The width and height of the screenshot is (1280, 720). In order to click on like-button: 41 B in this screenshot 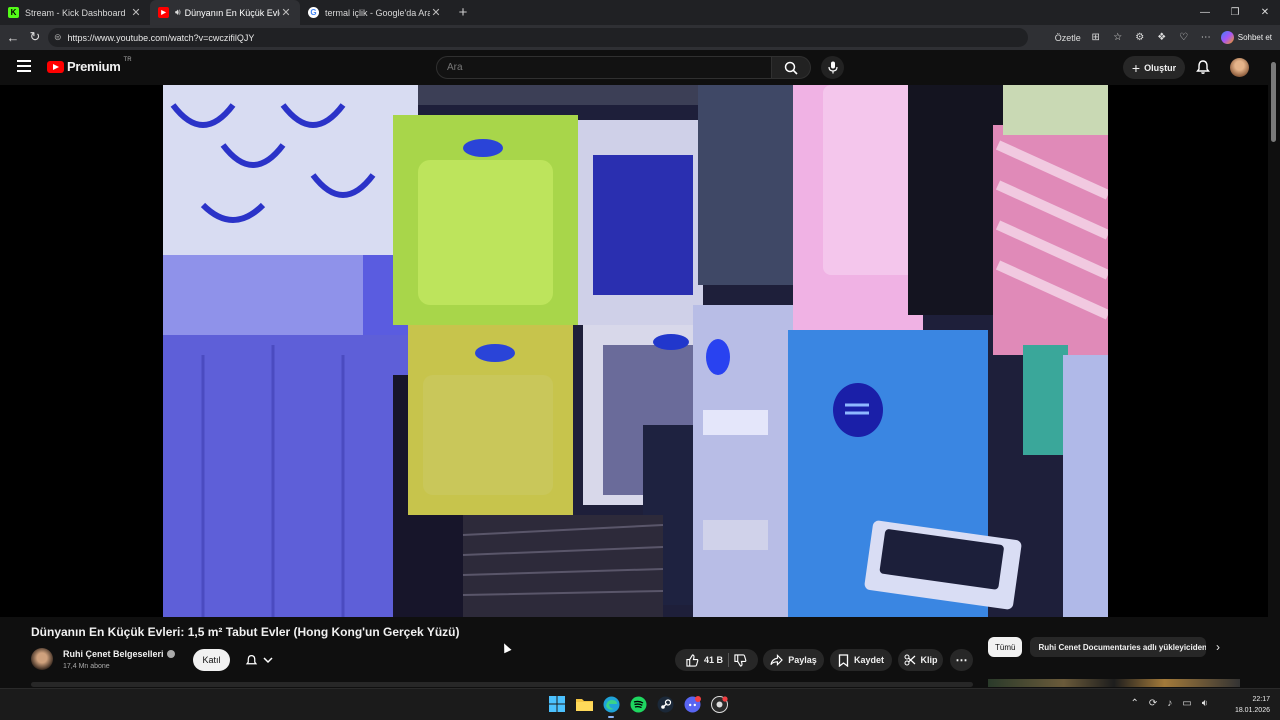, I will do `click(704, 660)`.